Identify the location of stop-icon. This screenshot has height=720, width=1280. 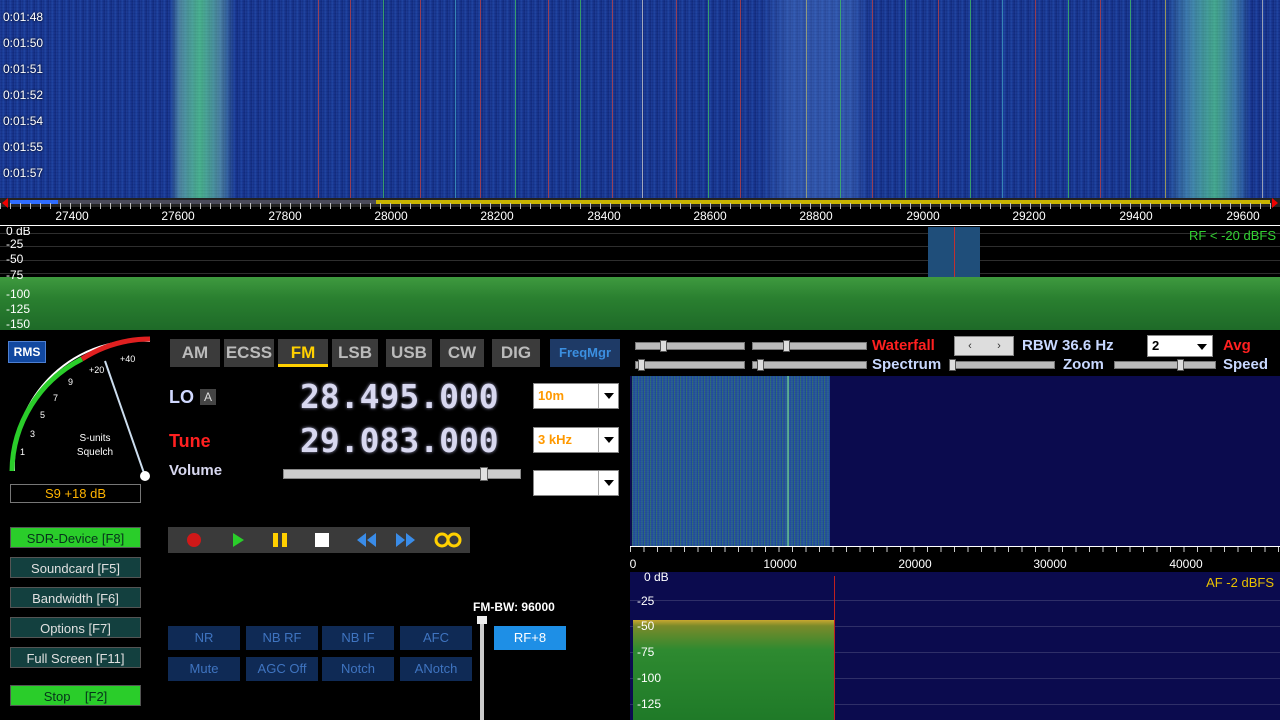
(322, 540).